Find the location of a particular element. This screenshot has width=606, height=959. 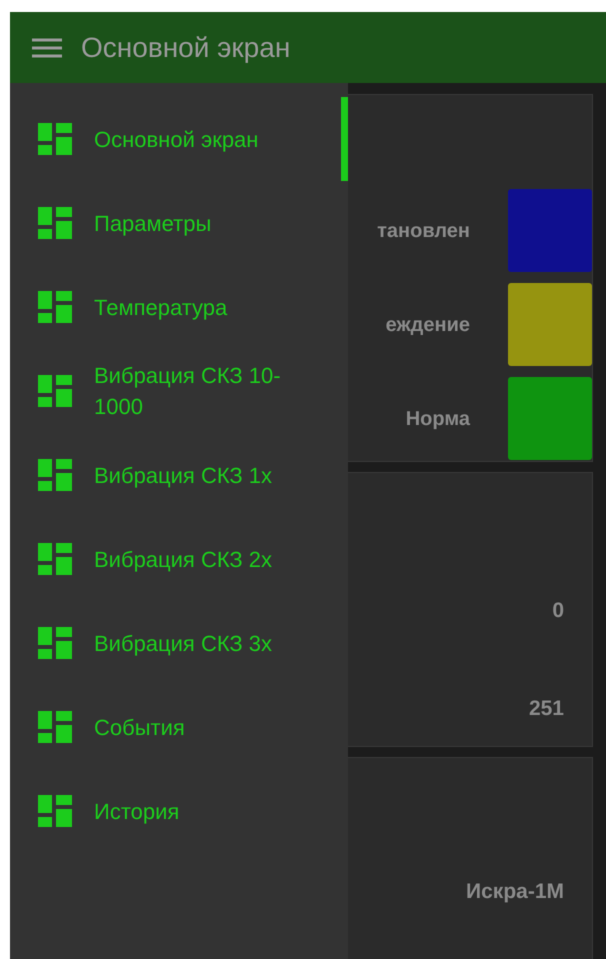

drawer-item: Основной экран is located at coordinates (179, 139).